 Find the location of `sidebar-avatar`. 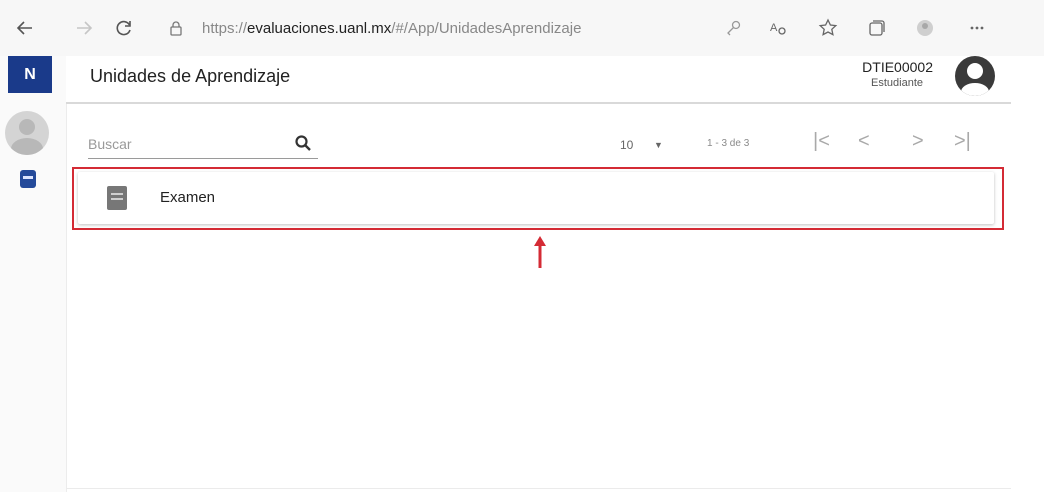

sidebar-avatar is located at coordinates (27, 133).